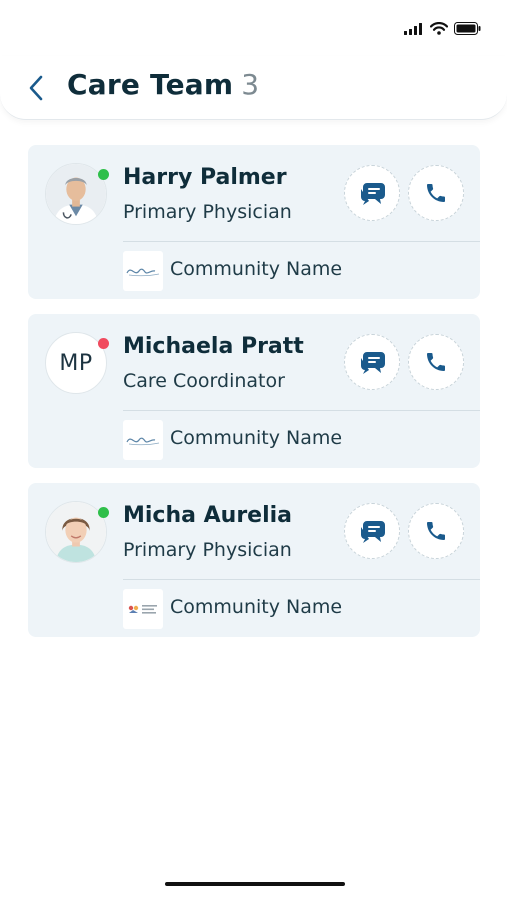 Image resolution: width=507 pixels, height=900 pixels. I want to click on chevron-left-icon, so click(36, 88).